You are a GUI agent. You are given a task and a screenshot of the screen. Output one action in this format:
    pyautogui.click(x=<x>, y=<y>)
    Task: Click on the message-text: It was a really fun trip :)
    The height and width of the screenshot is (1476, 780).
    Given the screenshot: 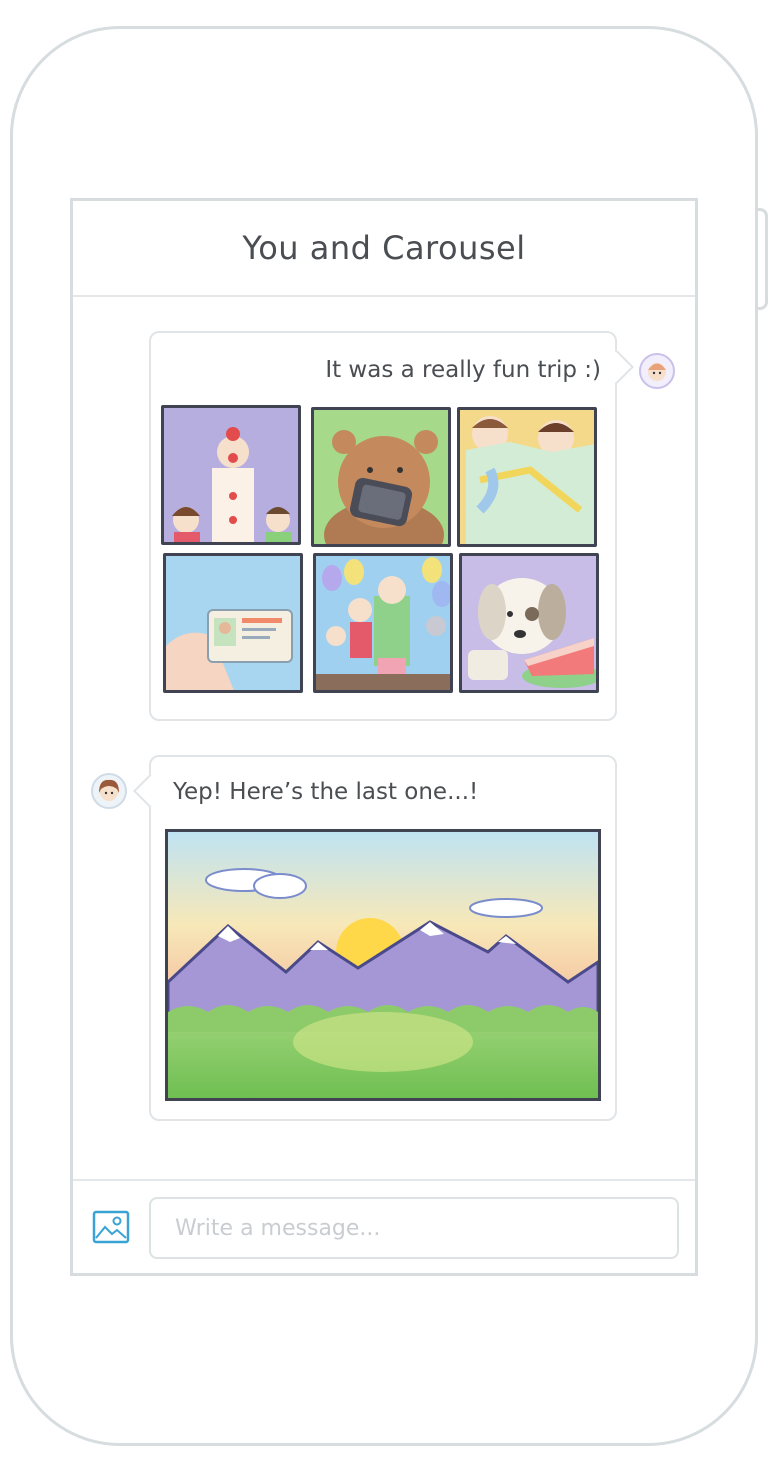 What is the action you would take?
    pyautogui.click(x=463, y=370)
    